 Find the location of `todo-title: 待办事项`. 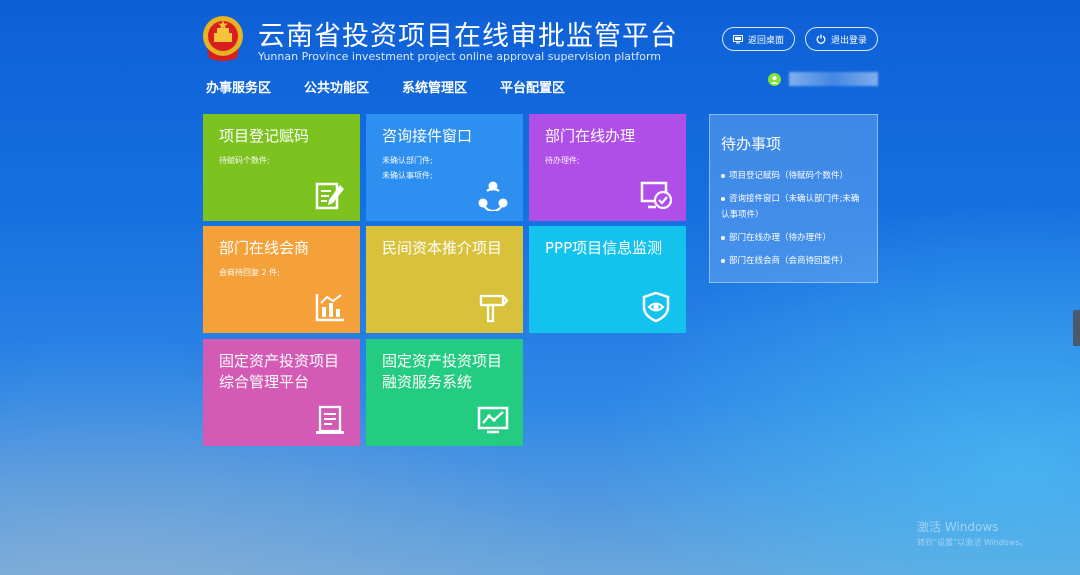

todo-title: 待办事项 is located at coordinates (751, 144).